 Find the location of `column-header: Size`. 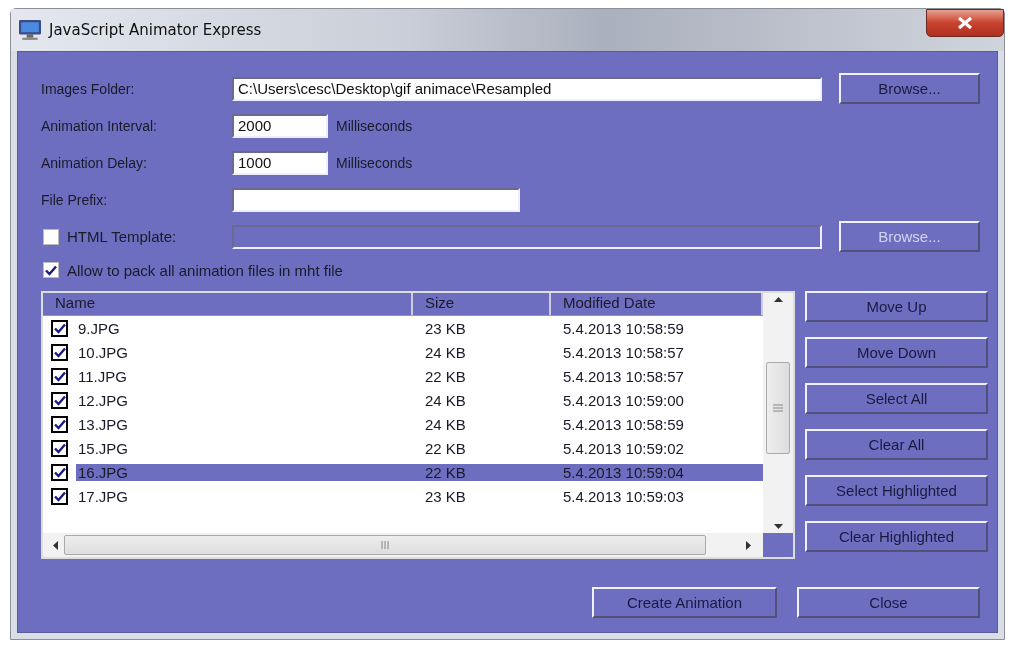

column-header: Size is located at coordinates (482, 304).